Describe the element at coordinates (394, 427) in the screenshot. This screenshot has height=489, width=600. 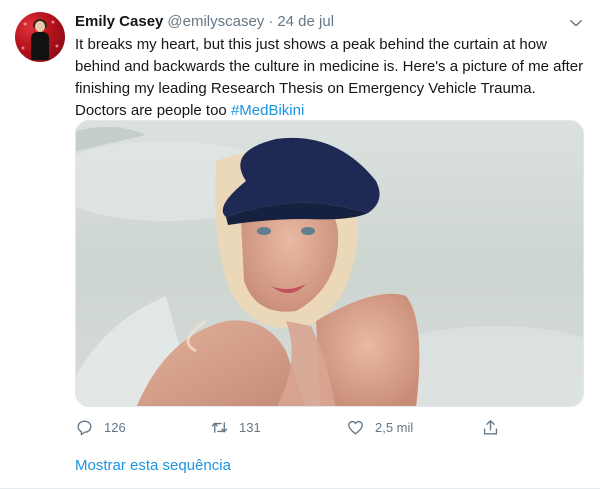
I see `like-count: 2,5 mil` at that location.